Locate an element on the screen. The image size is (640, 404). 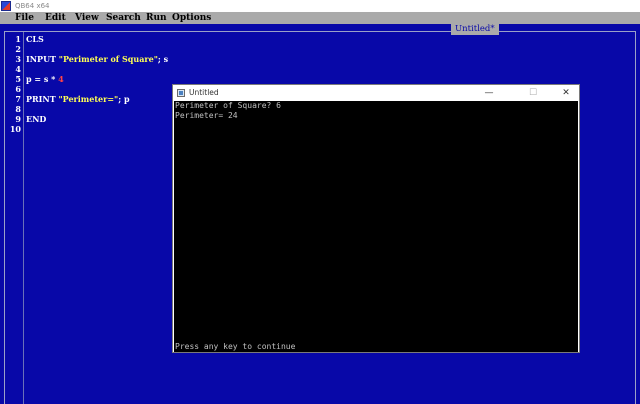
line-number: 7 is located at coordinates (18, 99).